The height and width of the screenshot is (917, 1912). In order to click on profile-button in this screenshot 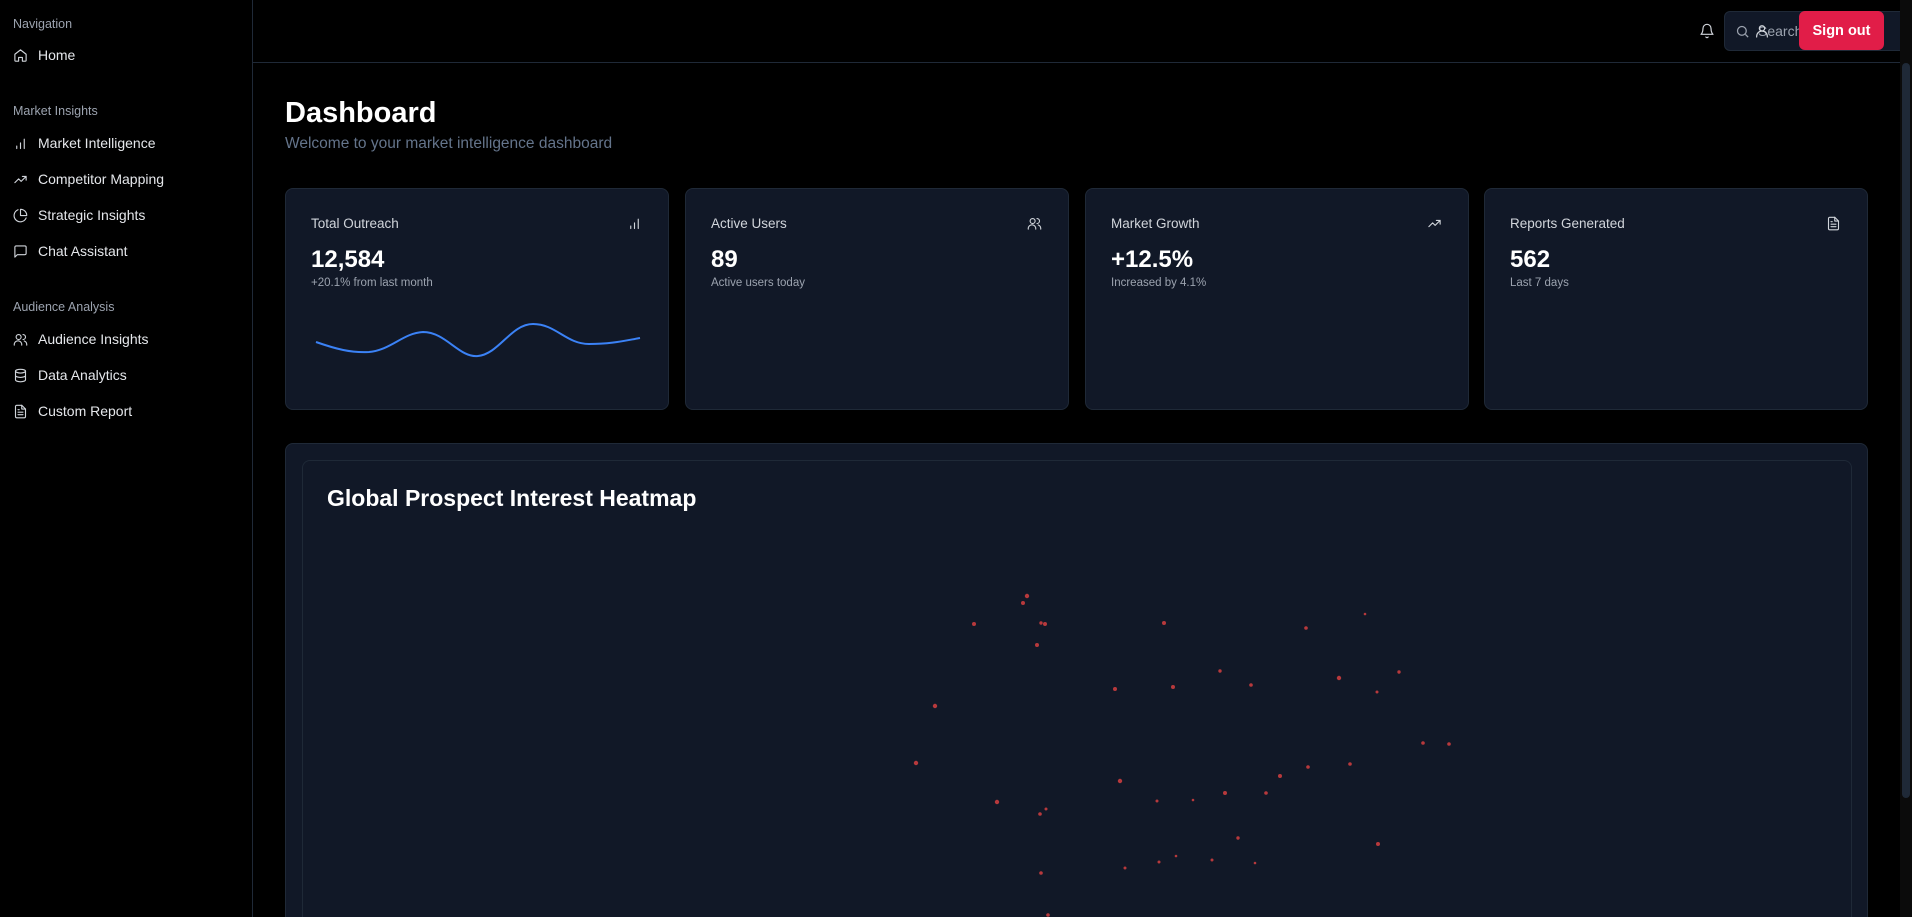, I will do `click(1762, 31)`.